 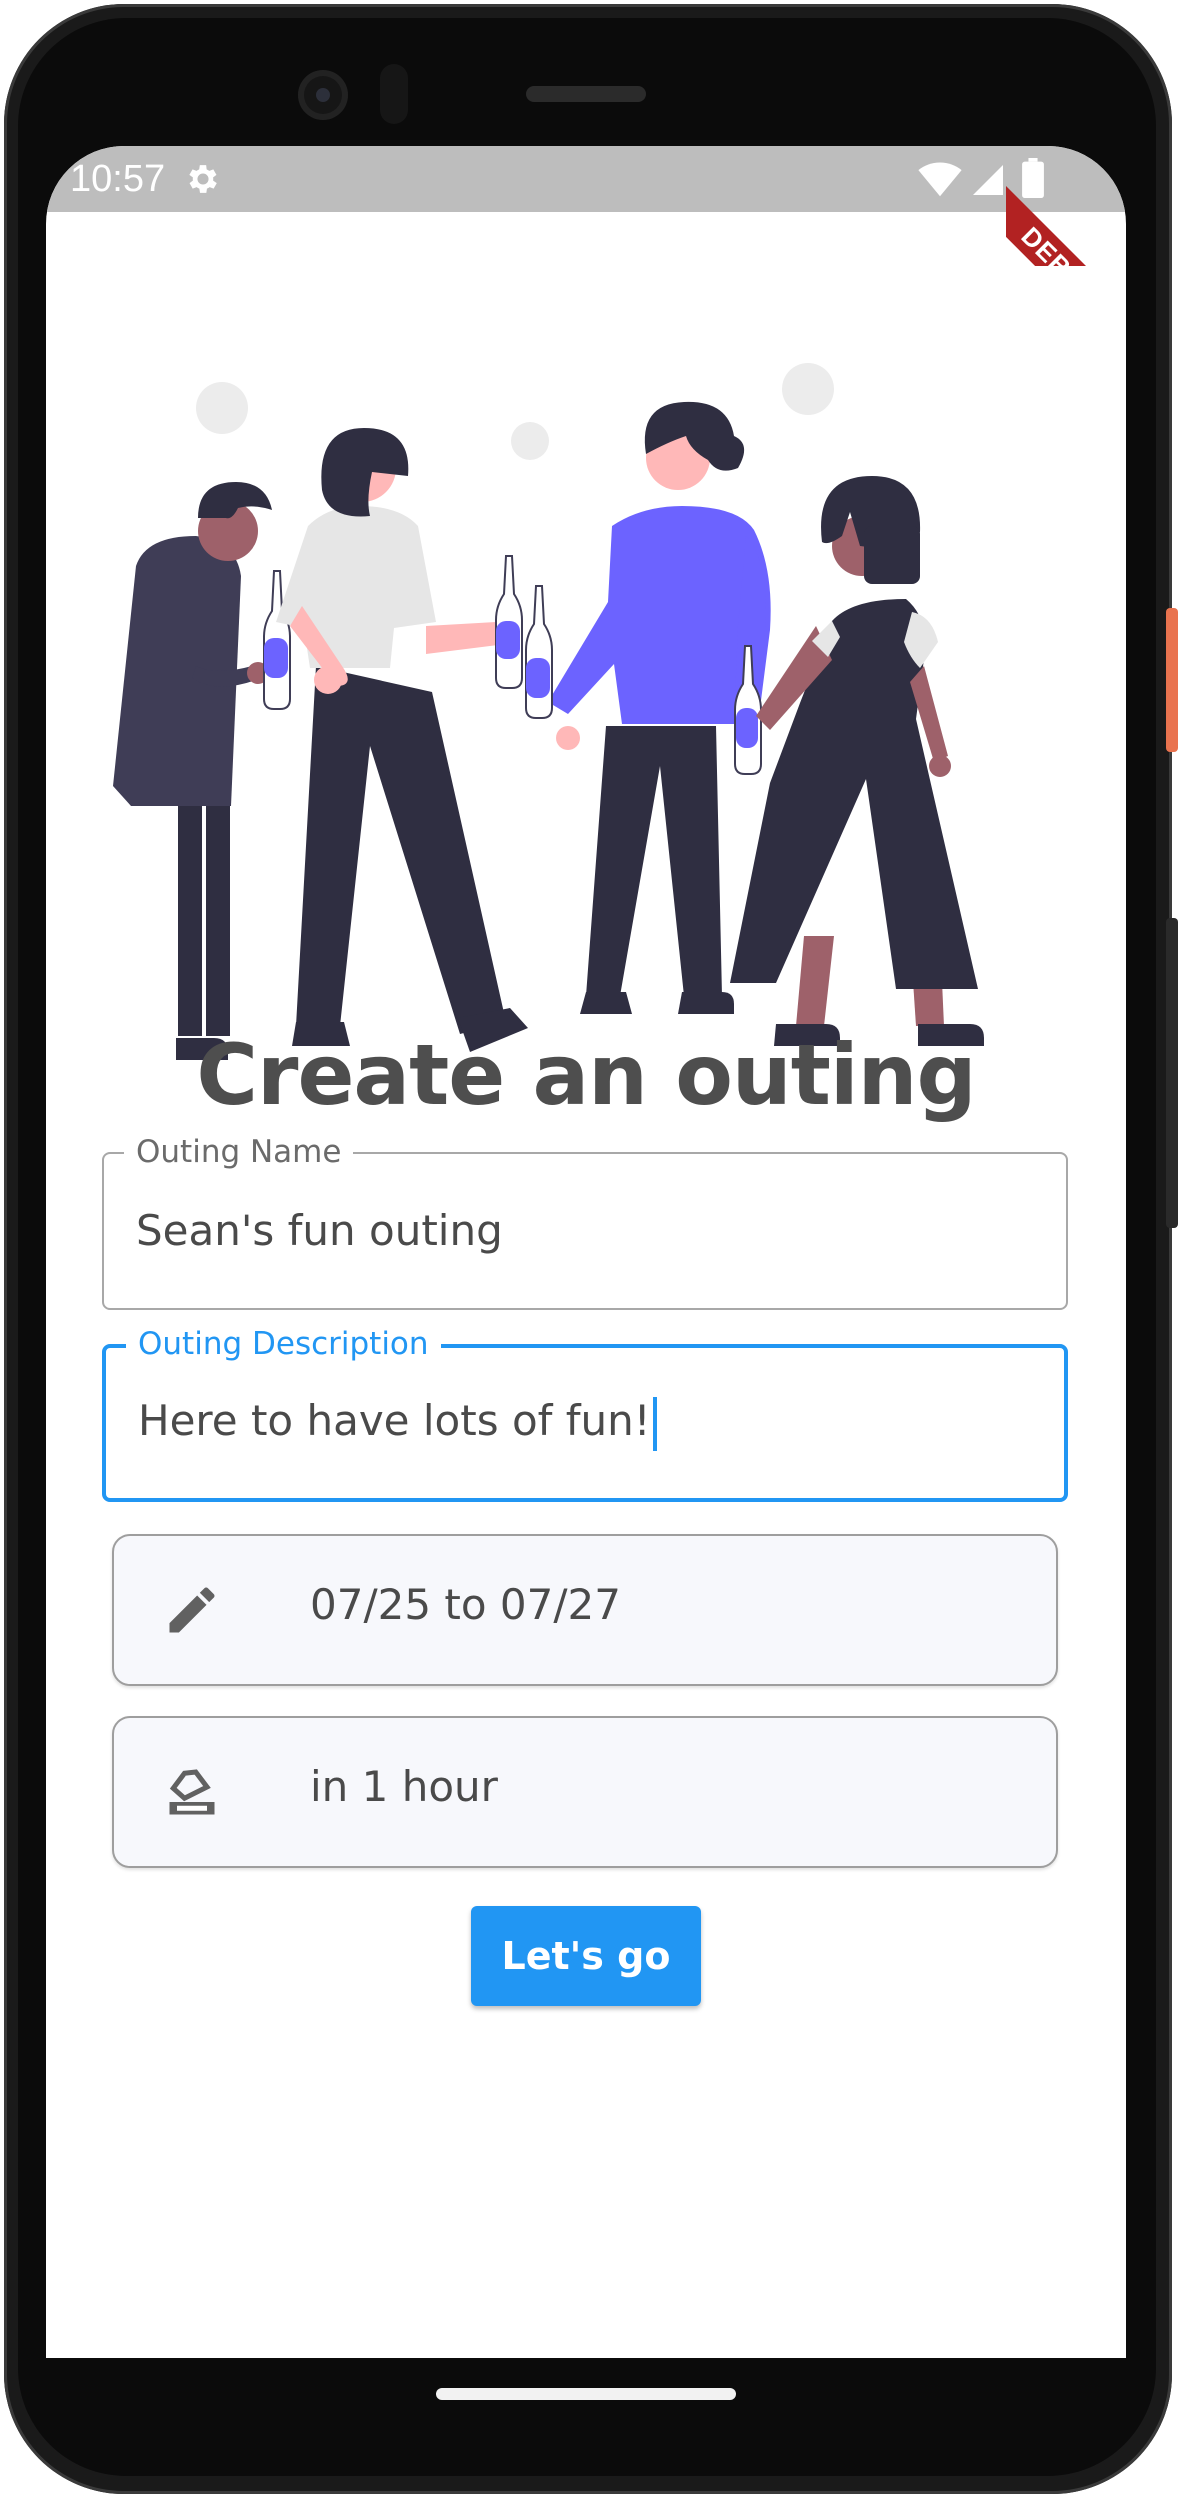 What do you see at coordinates (283, 1344) in the screenshot?
I see `outing-description-label: Outing Description` at bounding box center [283, 1344].